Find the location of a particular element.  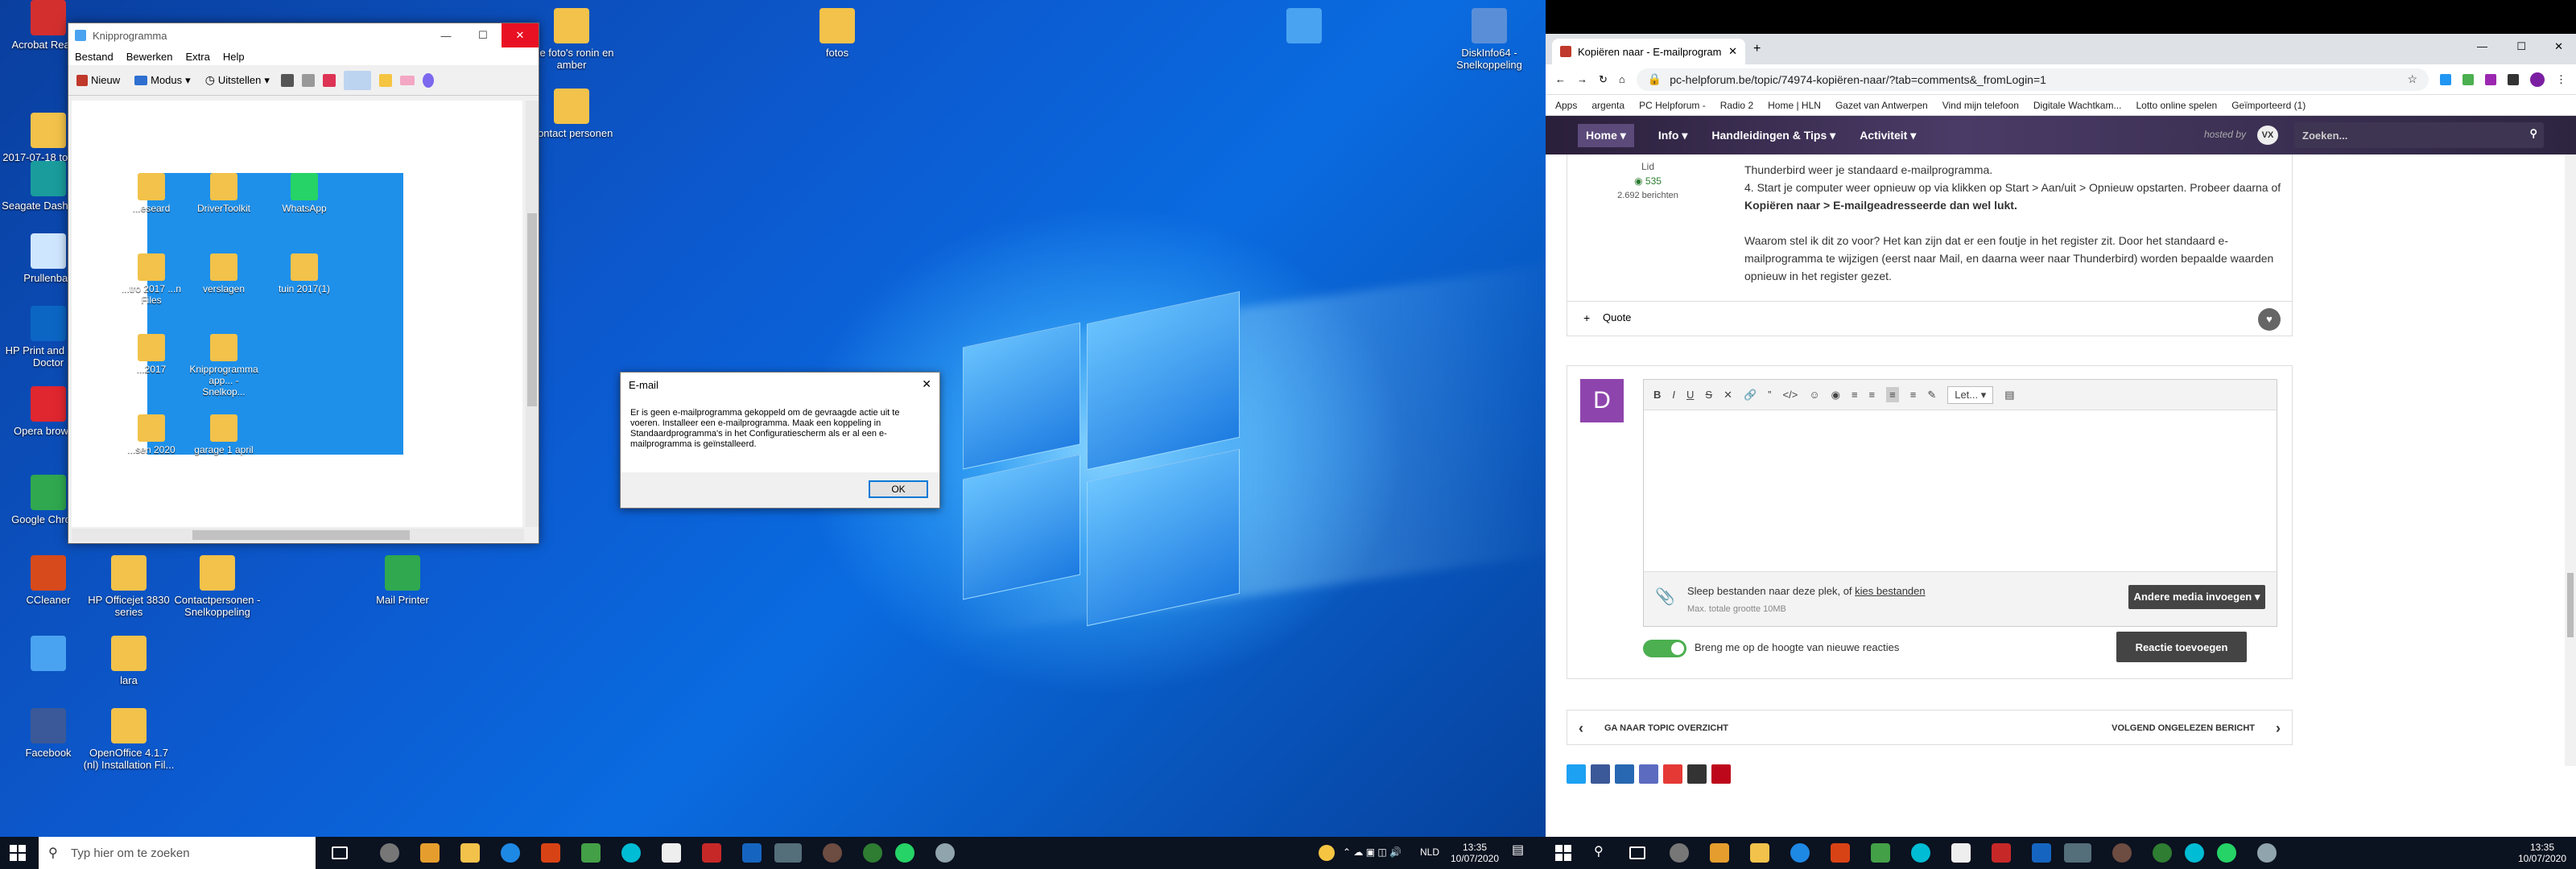

bookmark-item: Home | HLN is located at coordinates (1794, 105).